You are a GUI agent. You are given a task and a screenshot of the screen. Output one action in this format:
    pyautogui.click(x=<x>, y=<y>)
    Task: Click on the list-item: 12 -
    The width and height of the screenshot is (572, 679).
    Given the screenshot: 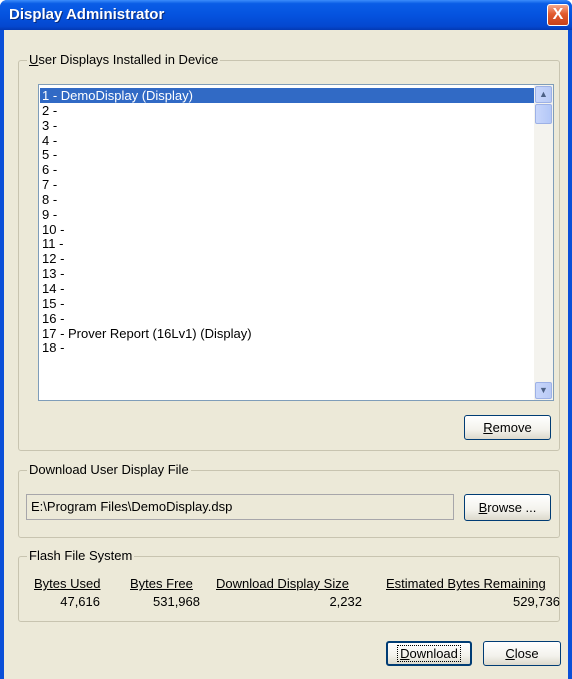 What is the action you would take?
    pyautogui.click(x=294, y=258)
    